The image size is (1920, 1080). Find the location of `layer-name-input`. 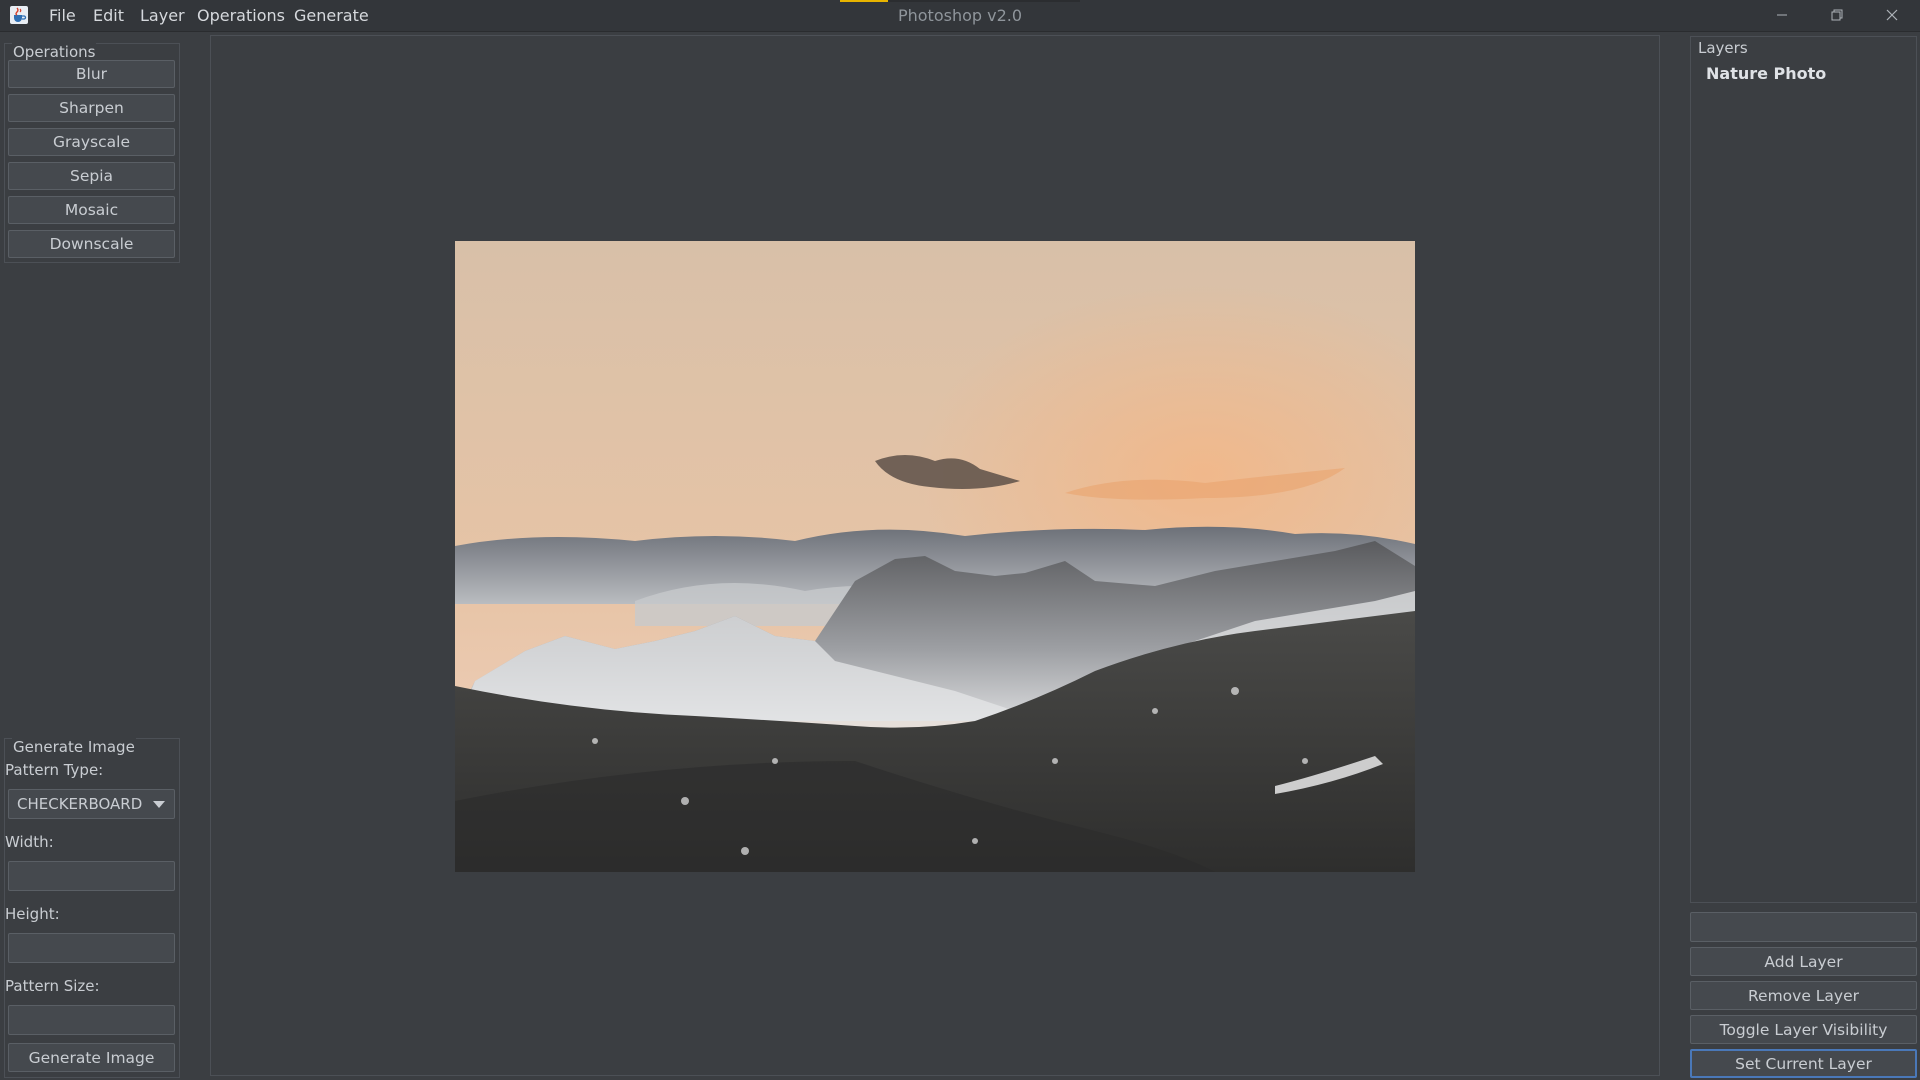

layer-name-input is located at coordinates (1803, 927).